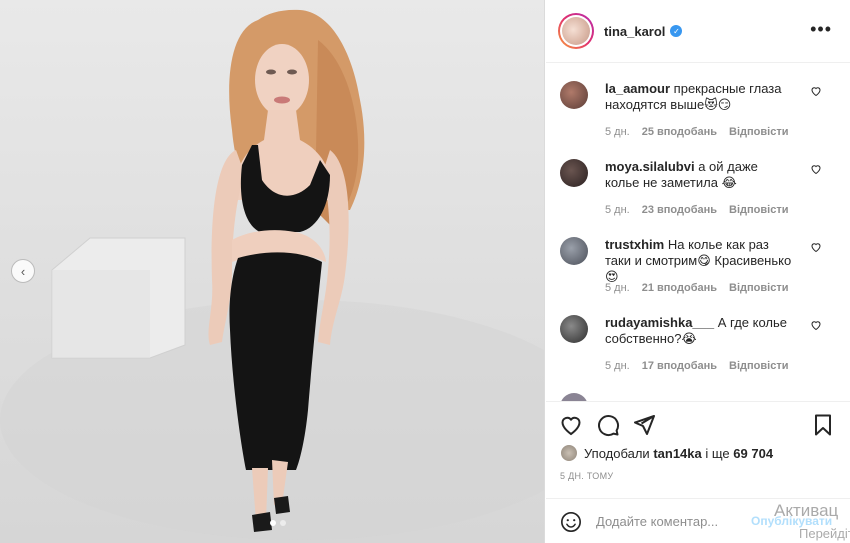 The image size is (850, 543). I want to click on author-avatar, so click(576, 31).